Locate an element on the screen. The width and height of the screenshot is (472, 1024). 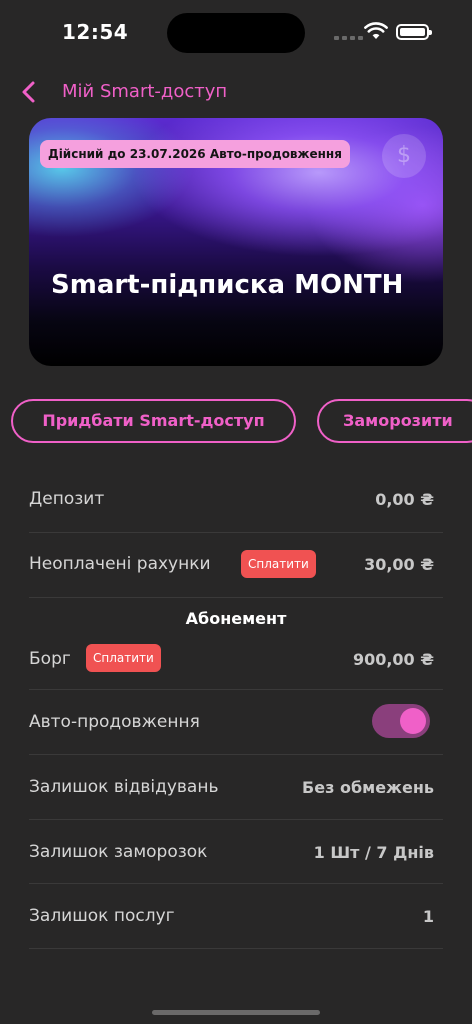
visits-left-row: Залишок відвідувань Без обмежень is located at coordinates (236, 787).